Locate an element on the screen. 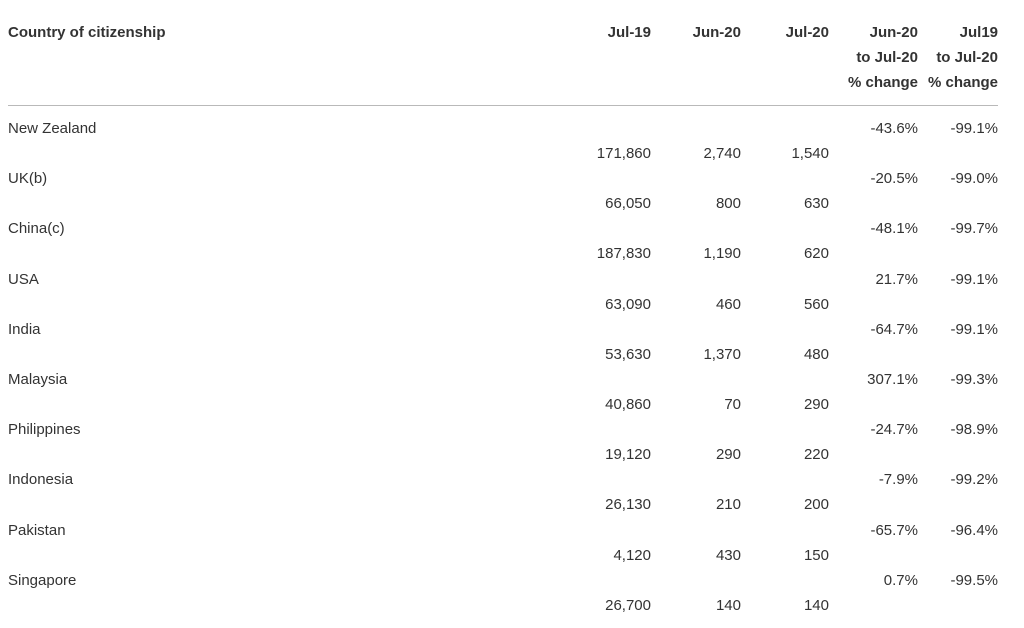  country-cell: Malaysia is located at coordinates (38, 379).